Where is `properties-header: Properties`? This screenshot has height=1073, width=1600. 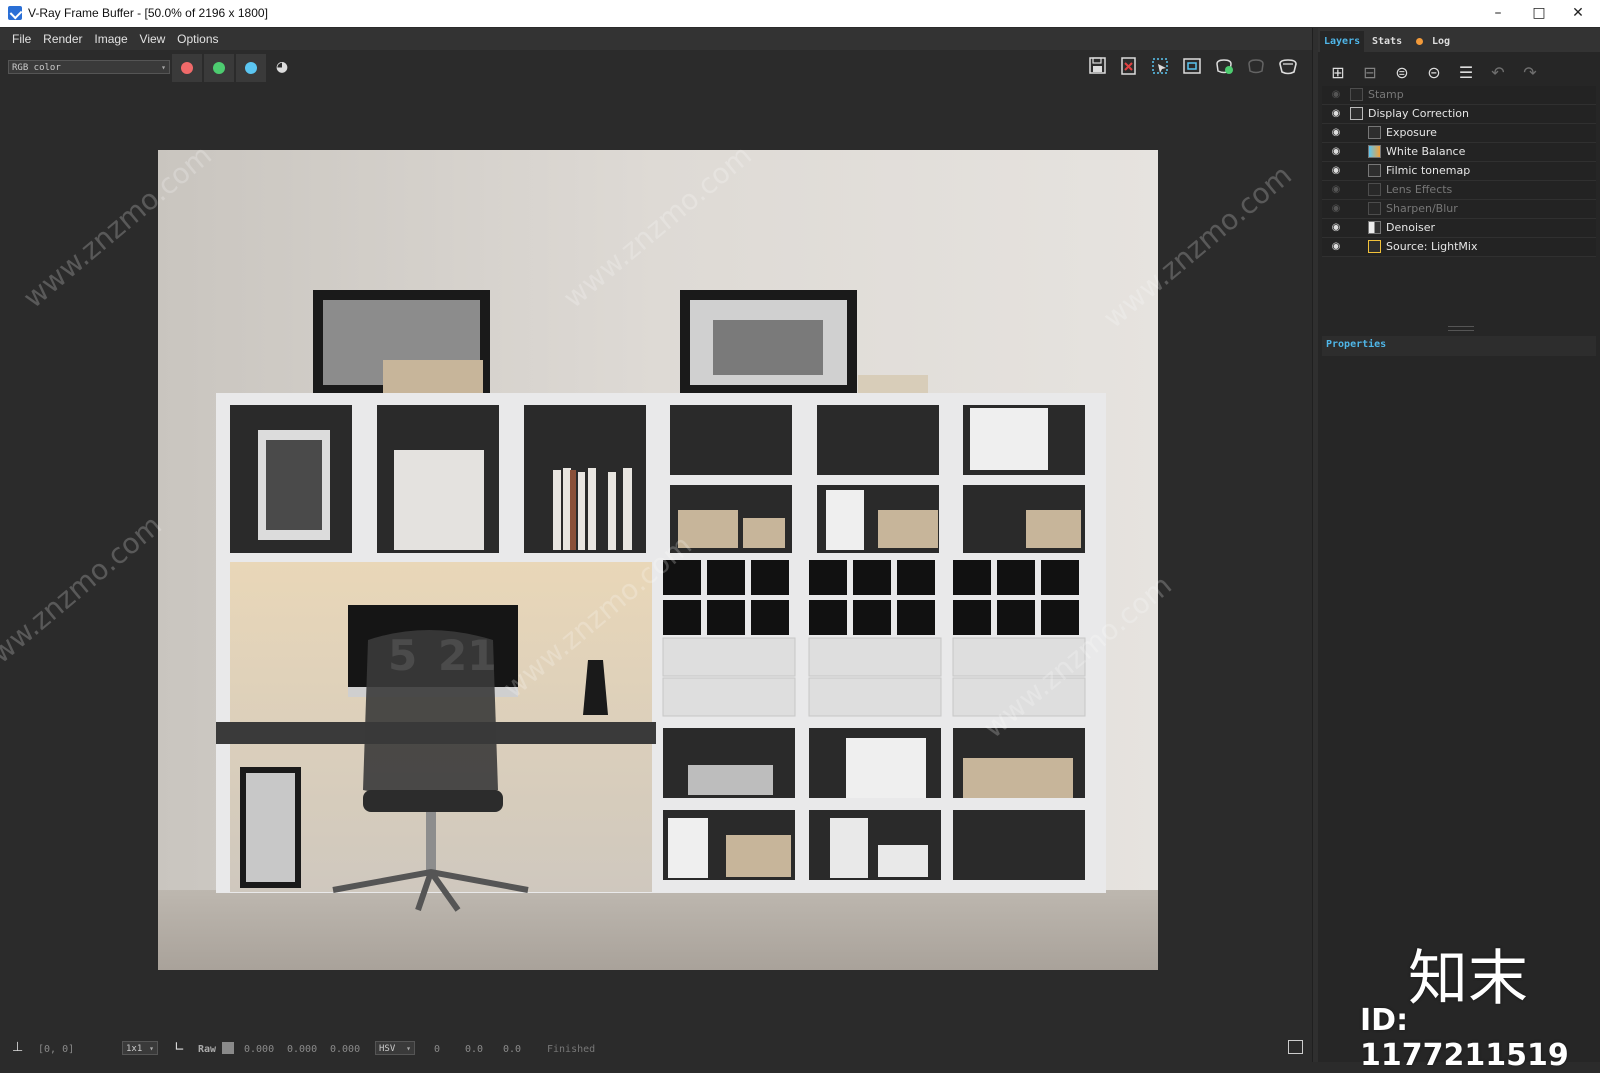 properties-header: Properties is located at coordinates (1459, 346).